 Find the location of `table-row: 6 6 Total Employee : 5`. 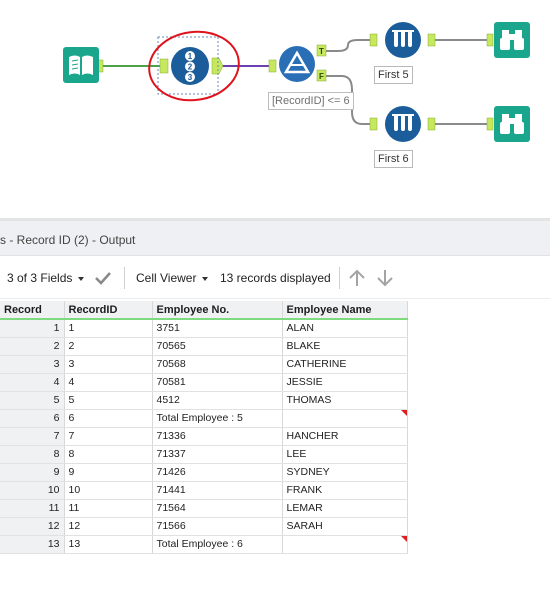

table-row: 6 6 Total Employee : 5 is located at coordinates (204, 418).